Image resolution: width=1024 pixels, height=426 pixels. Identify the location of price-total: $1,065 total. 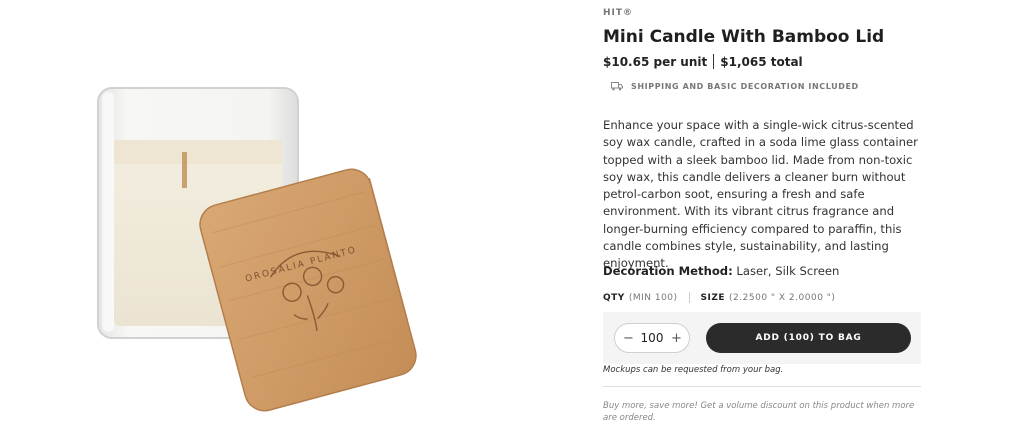
(761, 61).